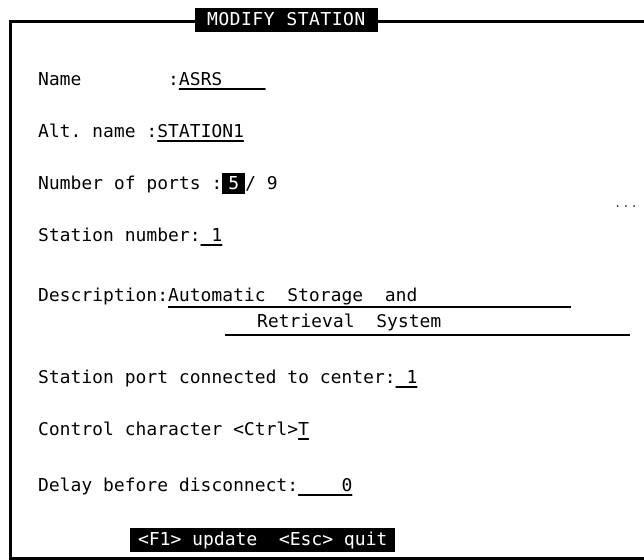  Describe the element at coordinates (234, 183) in the screenshot. I see `ports-field: 5` at that location.